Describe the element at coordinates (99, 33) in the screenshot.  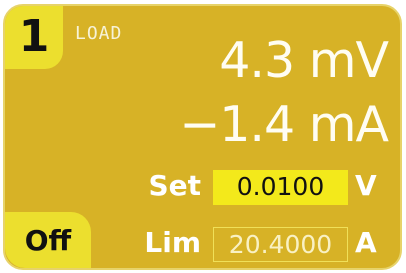
I see `mode-label: LOAD` at that location.